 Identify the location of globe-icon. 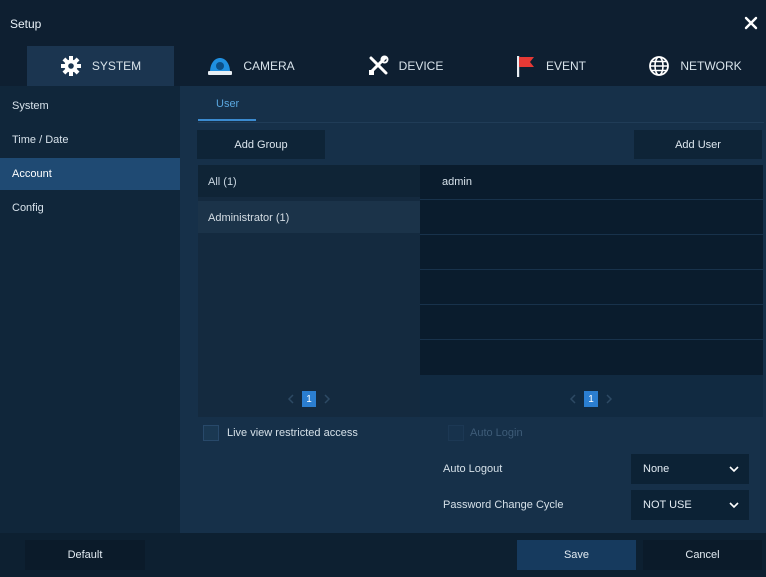
(659, 66).